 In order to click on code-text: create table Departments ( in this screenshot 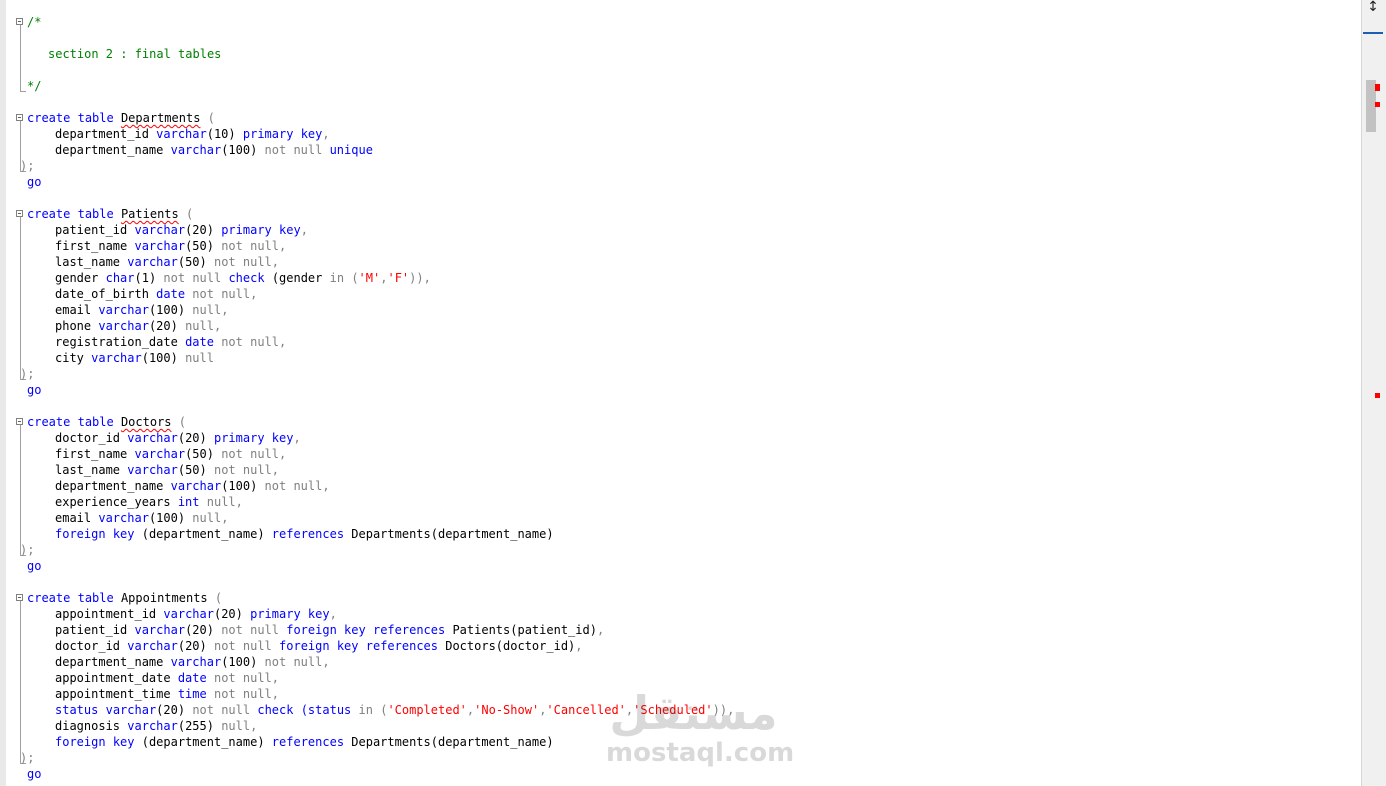, I will do `click(121, 118)`.